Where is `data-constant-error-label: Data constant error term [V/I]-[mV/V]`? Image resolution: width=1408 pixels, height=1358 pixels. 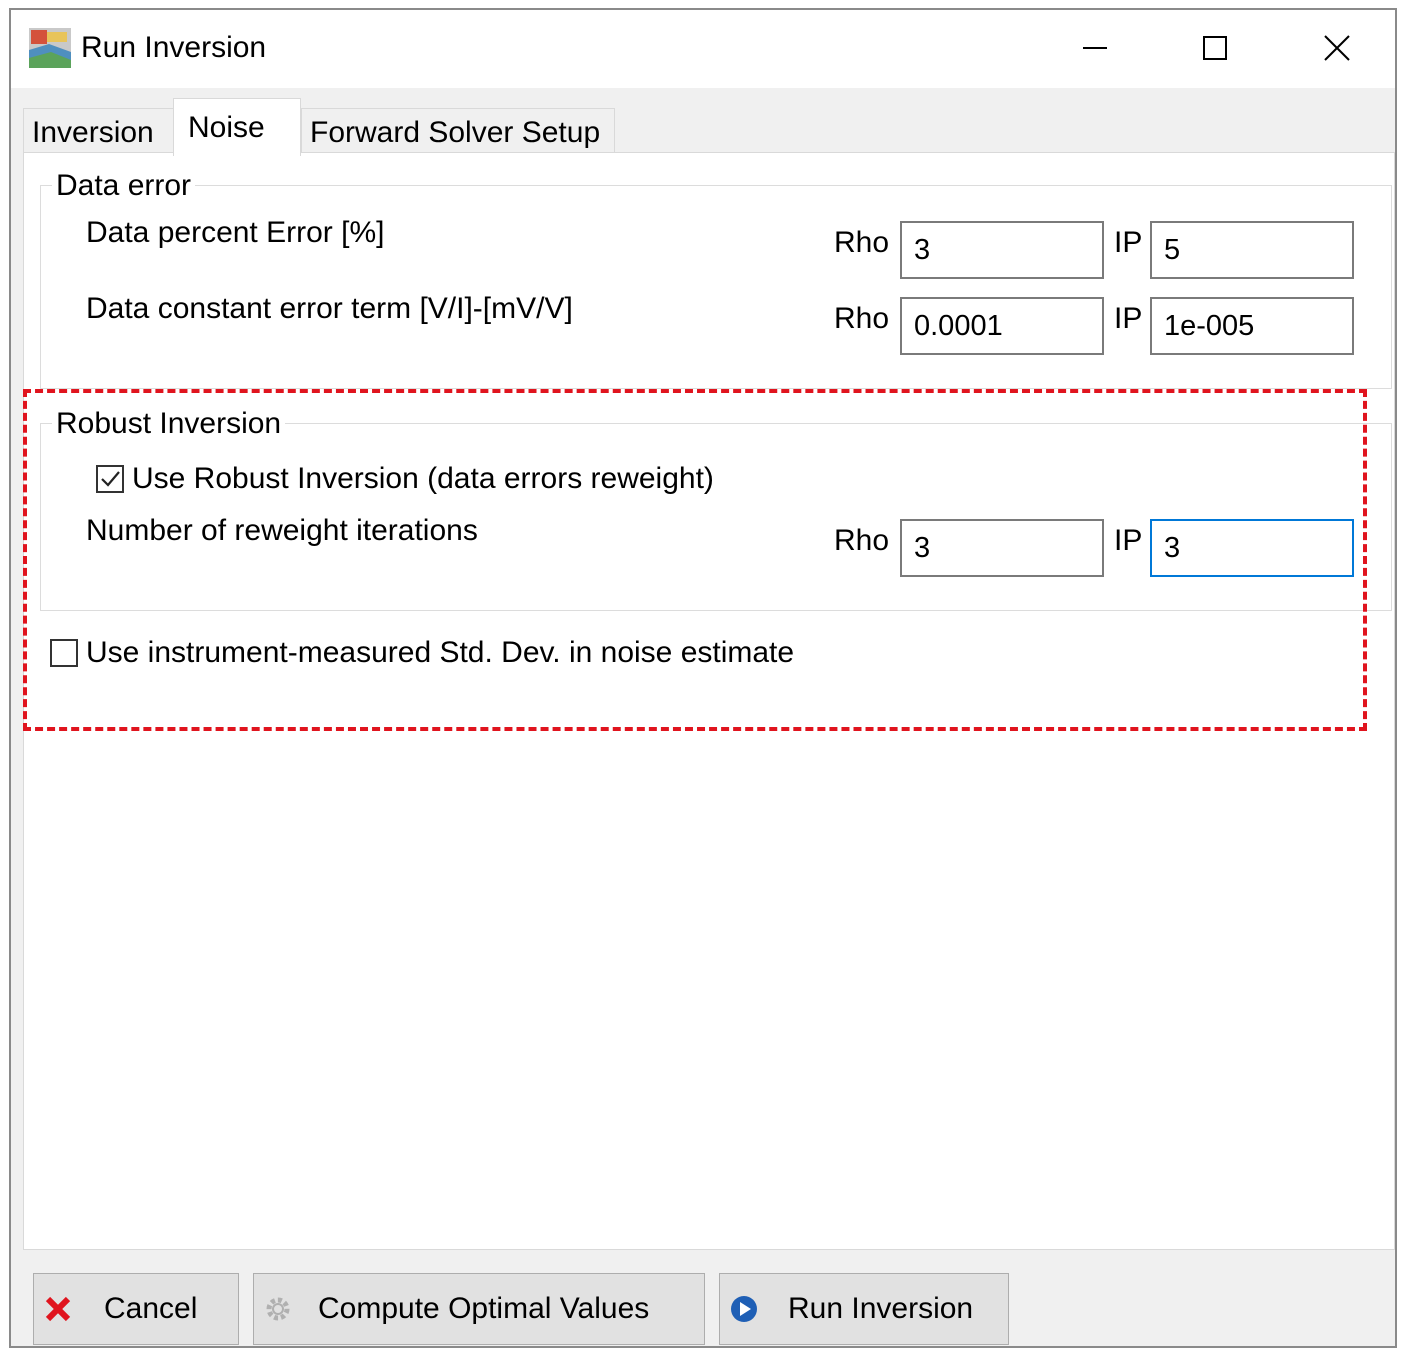 data-constant-error-label: Data constant error term [V/I]-[mV/V] is located at coordinates (329, 308).